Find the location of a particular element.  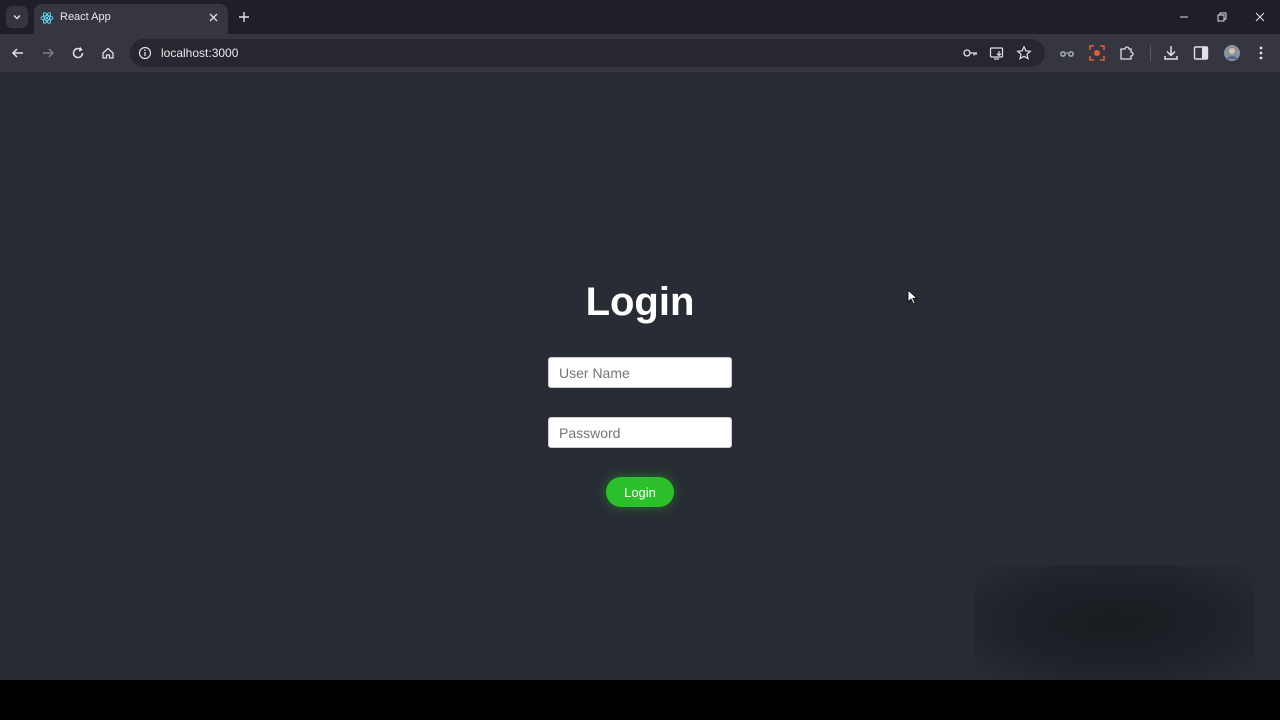

screen-bottom-bar is located at coordinates (640, 700).